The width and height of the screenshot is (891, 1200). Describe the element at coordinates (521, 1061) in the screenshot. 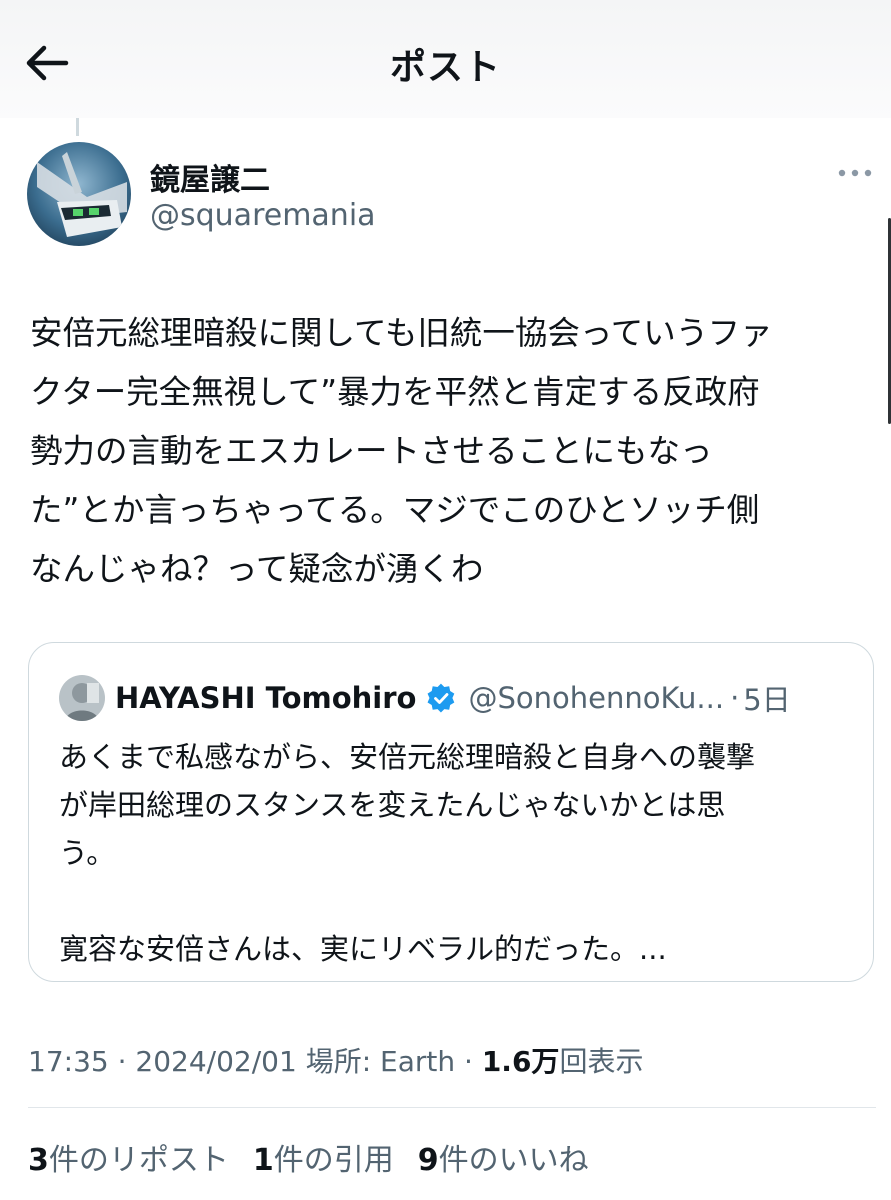

I see `views-count: 1.6万` at that location.